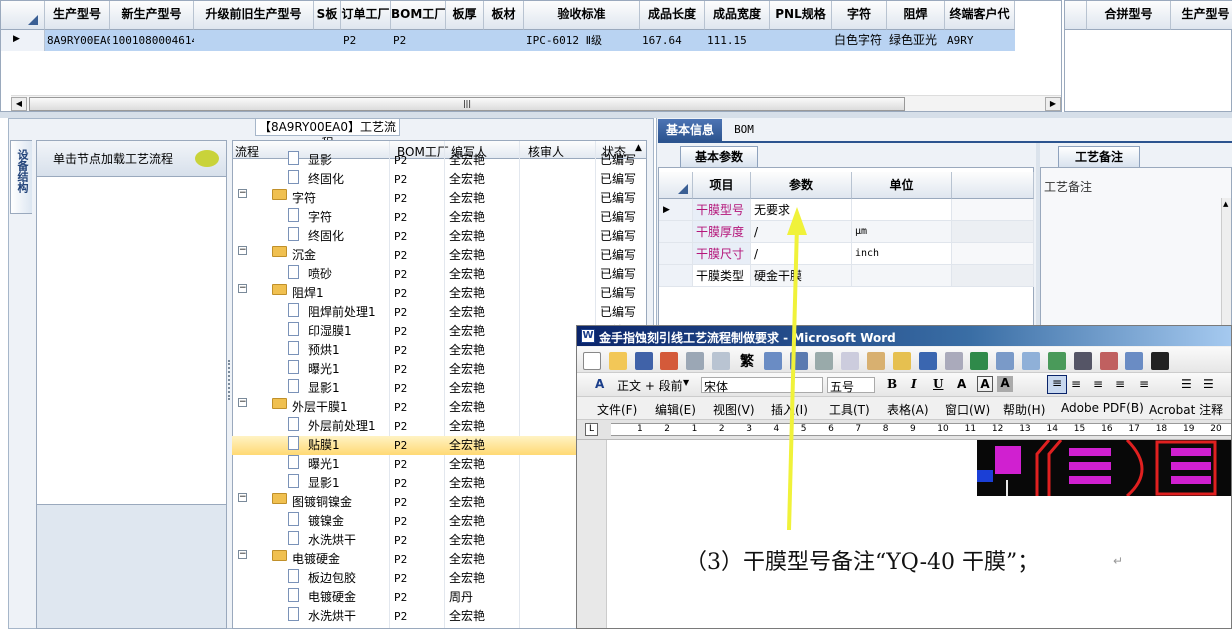 Image resolution: width=1232 pixels, height=629 pixels. What do you see at coordinates (21, 177) in the screenshot?
I see `side-tab-equipment: 设备结构` at bounding box center [21, 177].